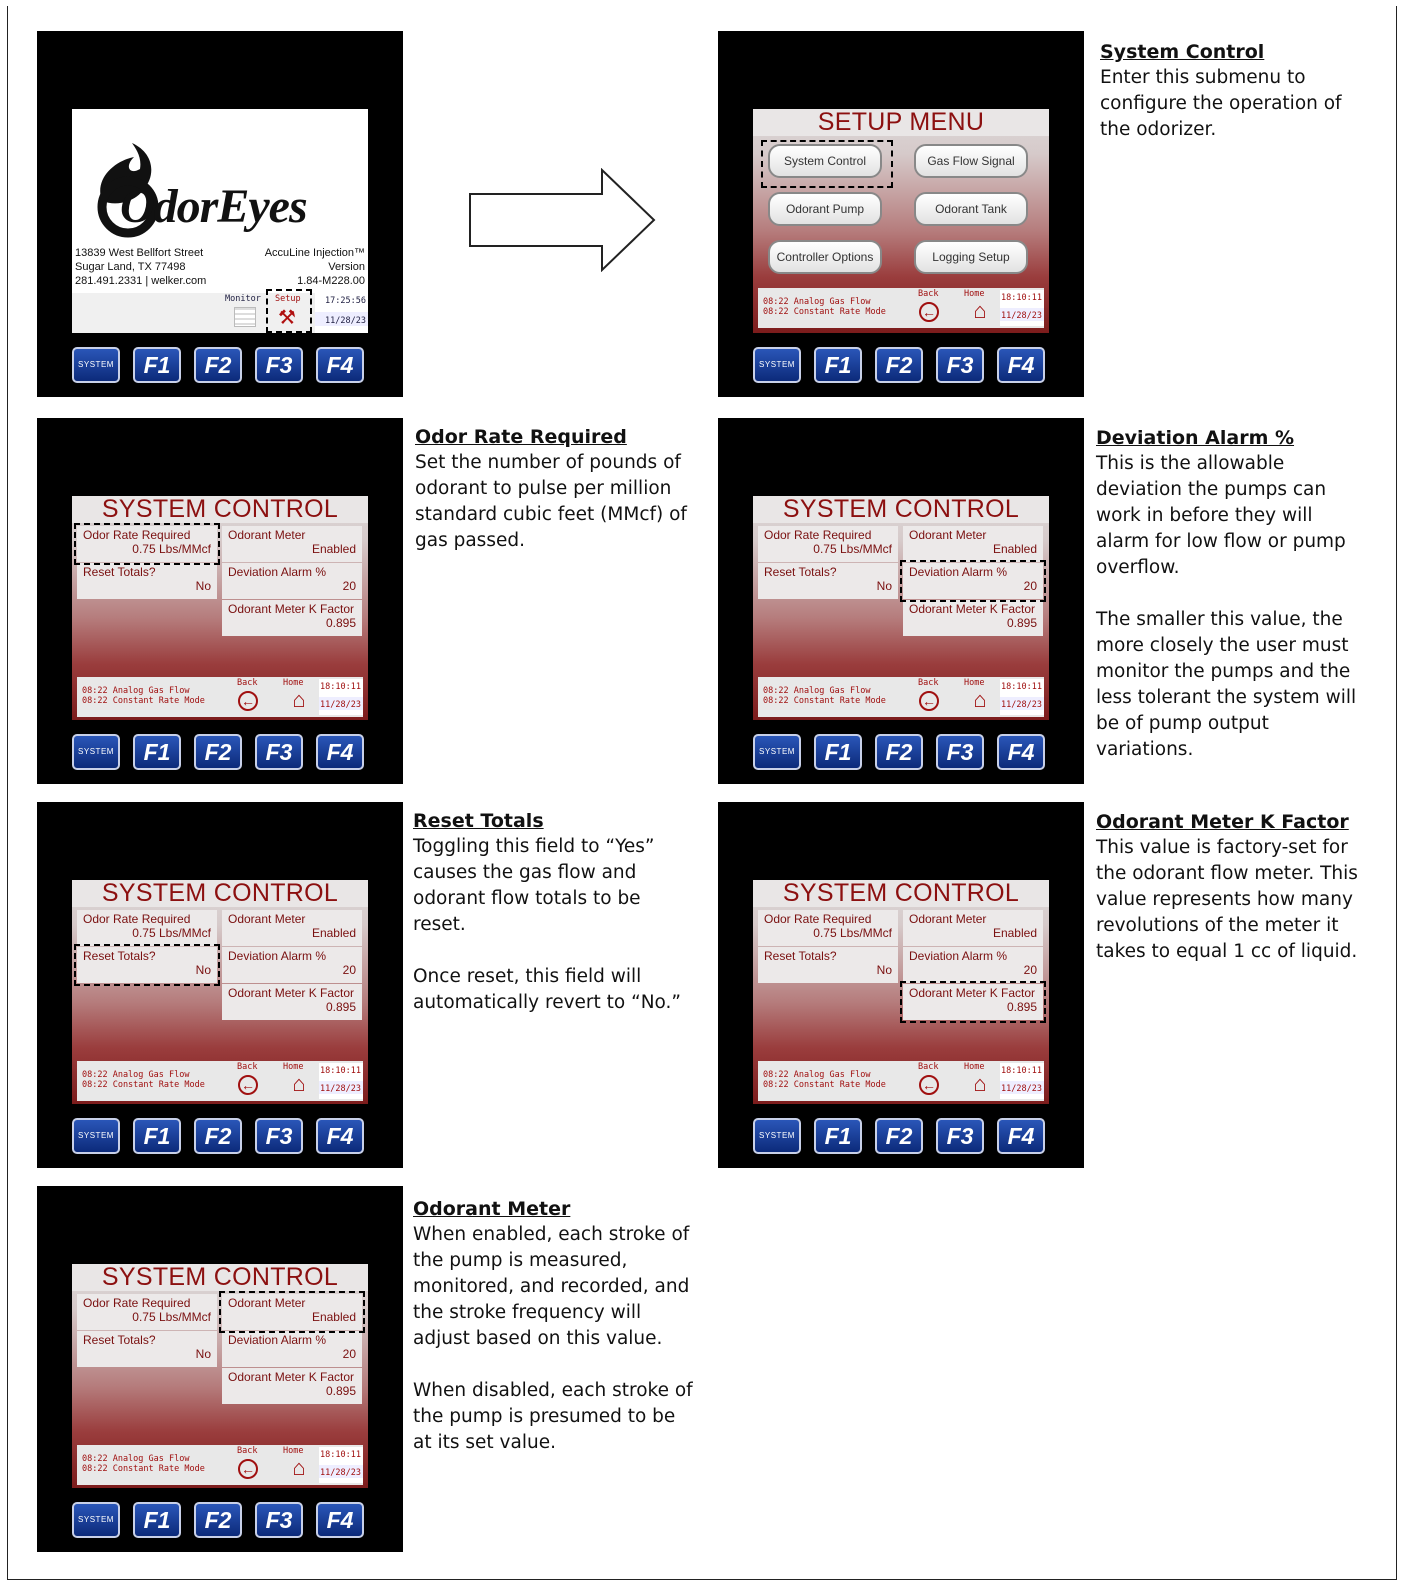 The width and height of the screenshot is (1403, 1581). Describe the element at coordinates (315, 267) in the screenshot. I see `product-info: AccuLine Injection™ Version 1.84-M228.00` at that location.